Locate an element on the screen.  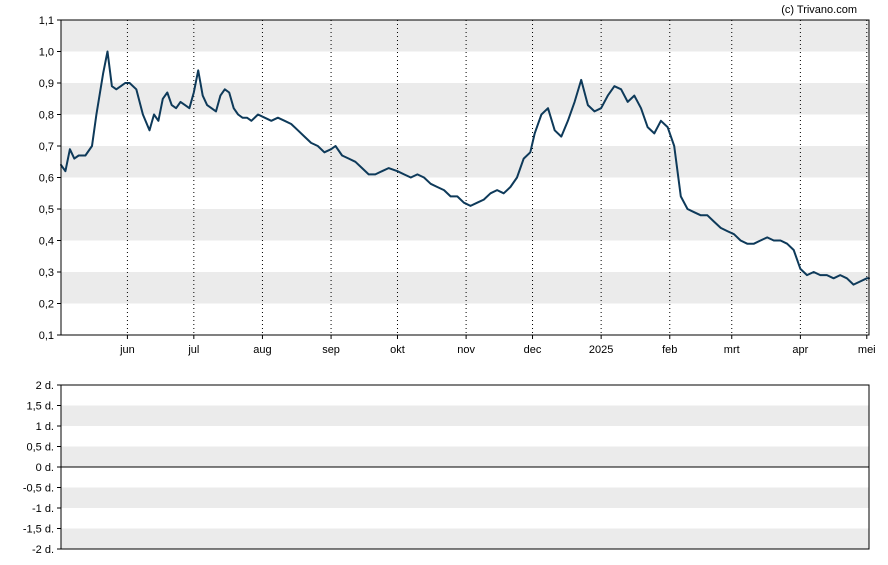
y-tick-label: 0,3 is located at coordinates (46, 273).